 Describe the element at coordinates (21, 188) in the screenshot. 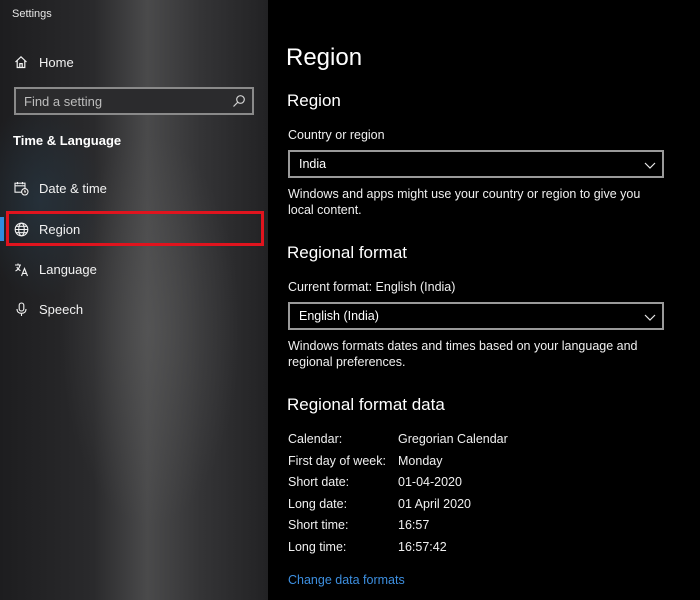

I see `calendar-clock-icon` at that location.